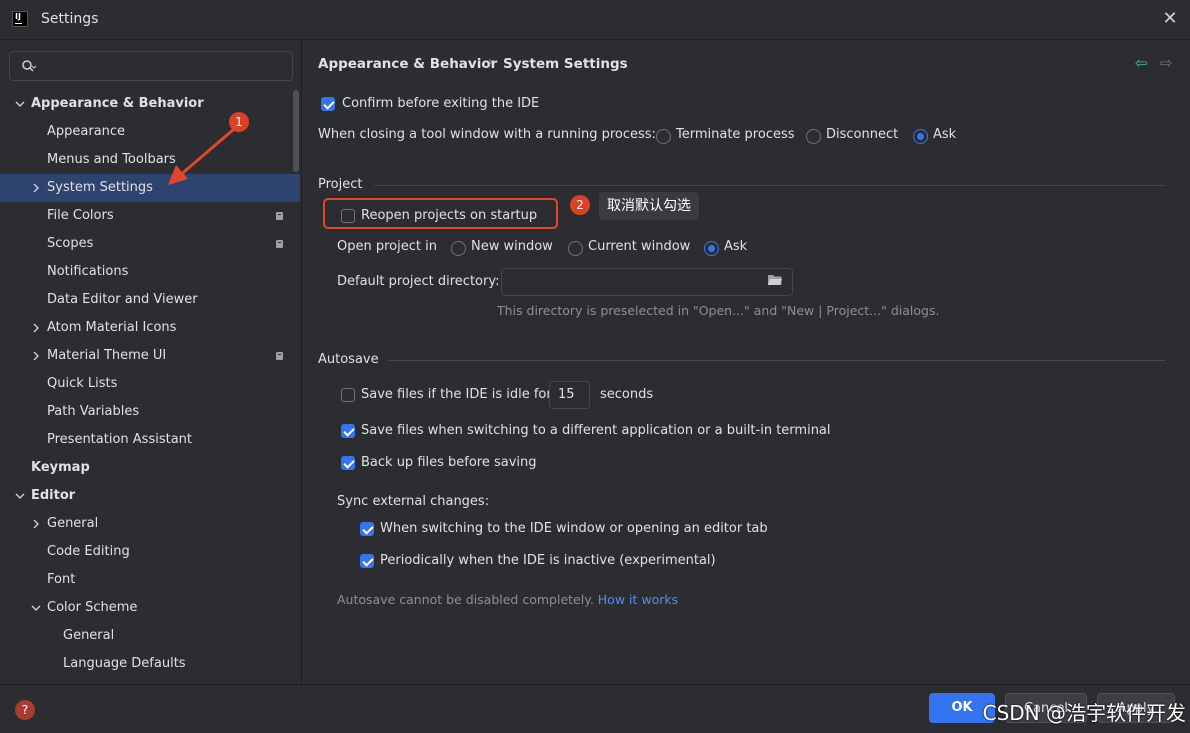  I want to click on radio-new-window-label: New window, so click(512, 246).